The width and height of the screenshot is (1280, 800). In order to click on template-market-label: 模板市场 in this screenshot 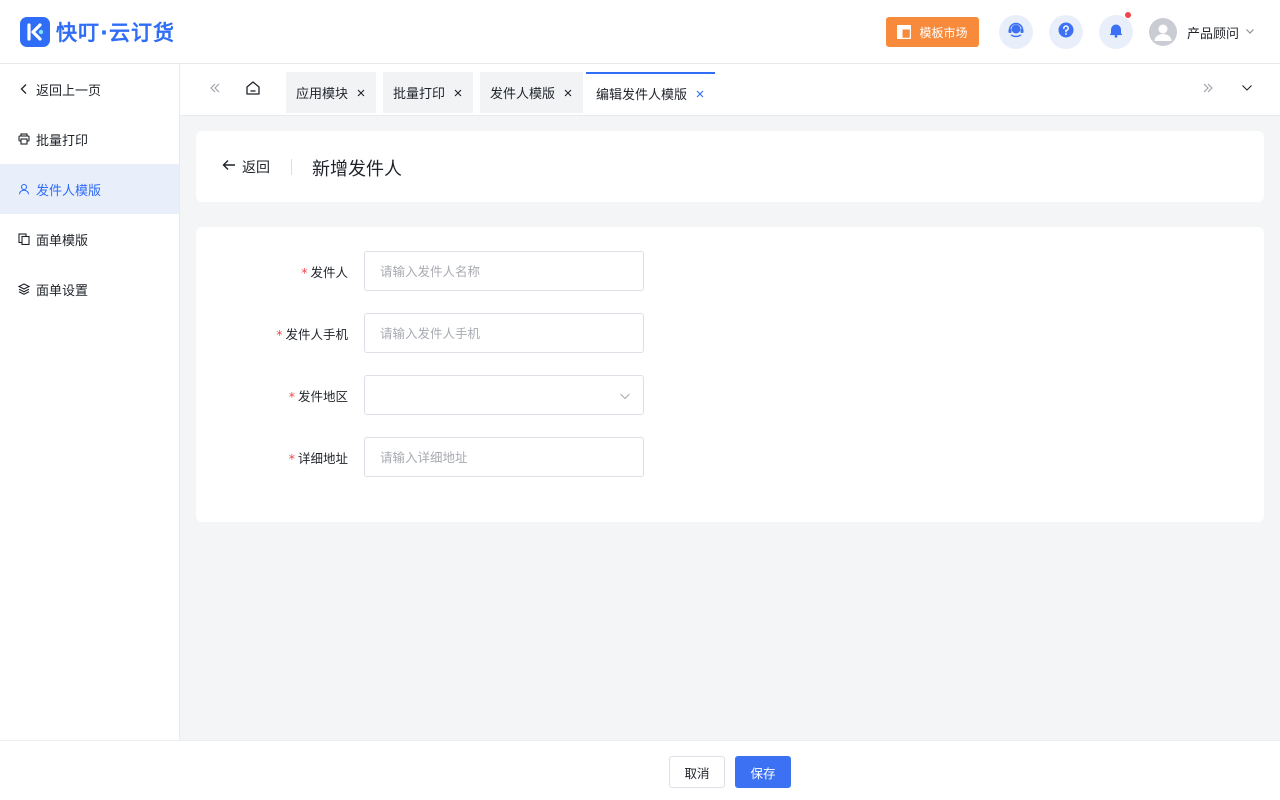, I will do `click(943, 32)`.